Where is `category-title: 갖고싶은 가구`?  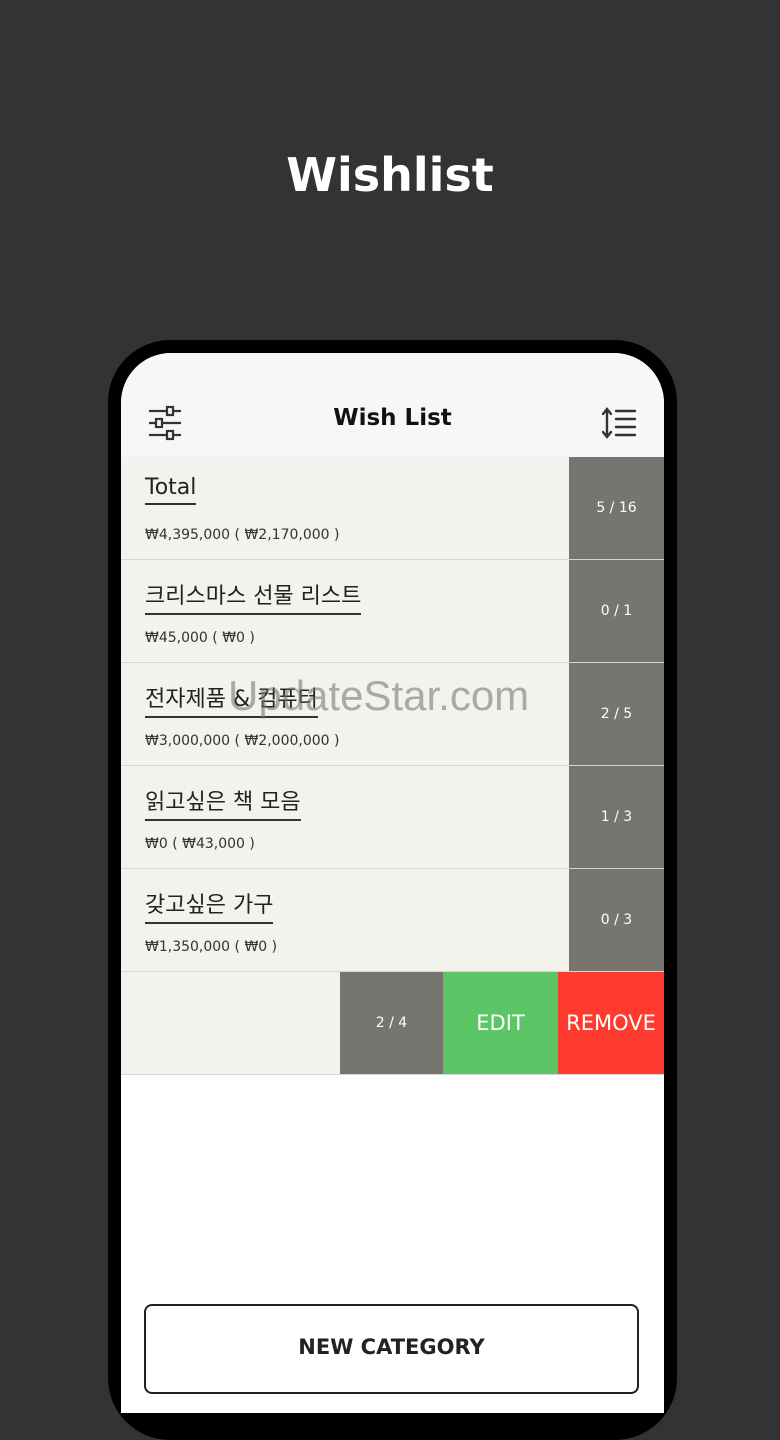
category-title: 갖고싶은 가구 is located at coordinates (209, 905).